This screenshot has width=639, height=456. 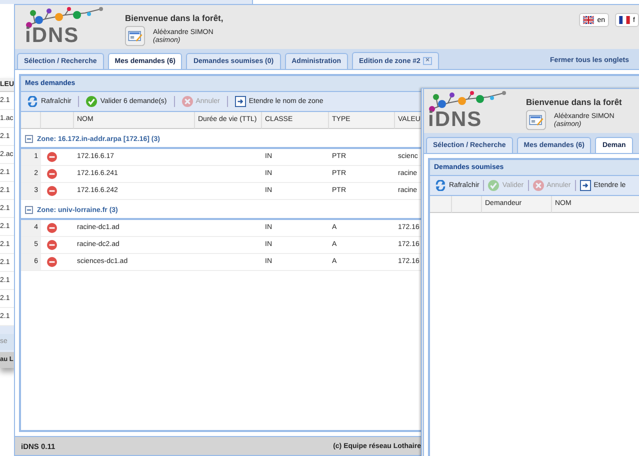 What do you see at coordinates (588, 20) in the screenshot?
I see `uk-flag-icon` at bounding box center [588, 20].